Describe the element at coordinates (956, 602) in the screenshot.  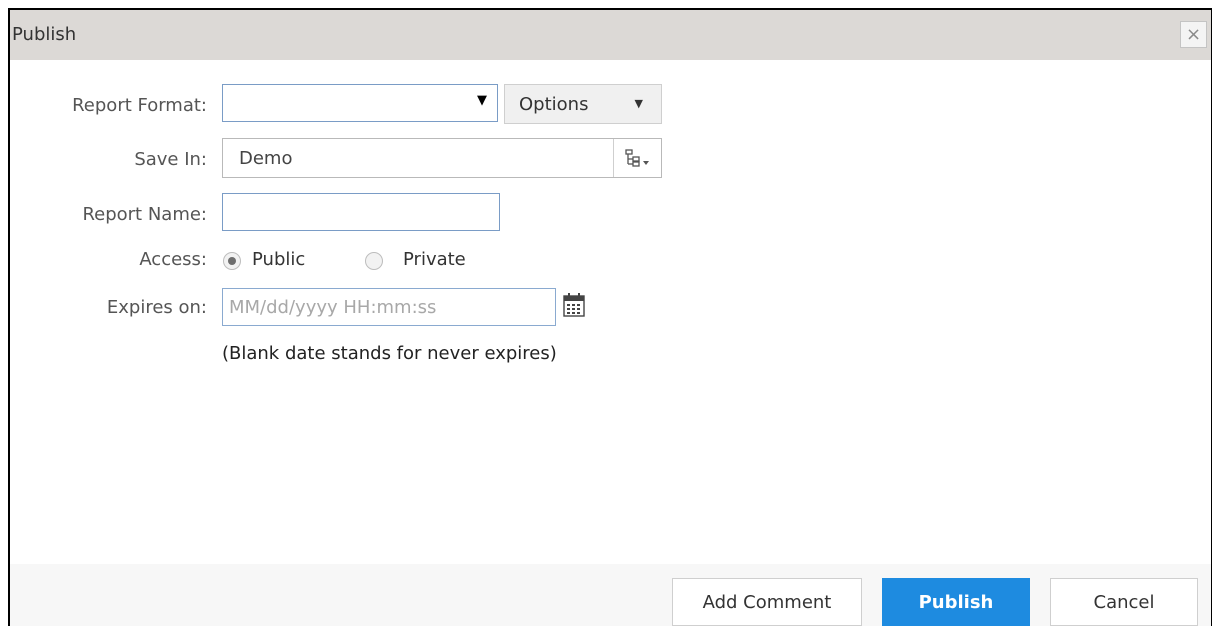
I see `publish-button: Publish` at that location.